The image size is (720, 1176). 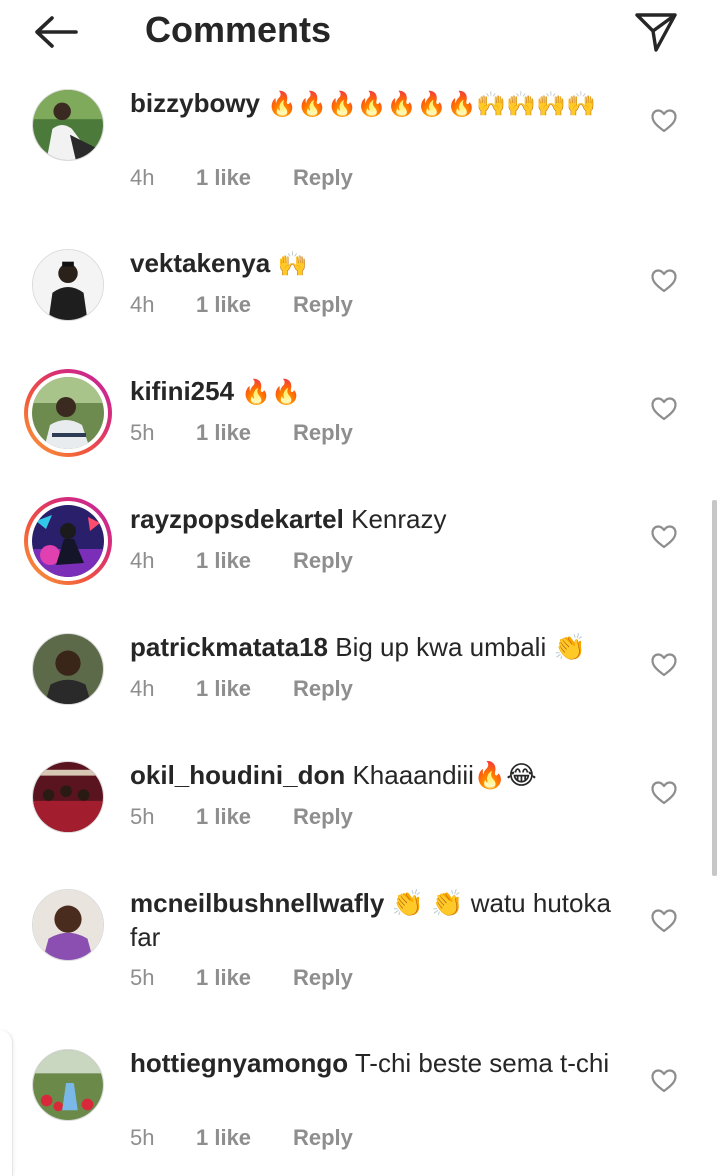 I want to click on side-panel-edge, so click(x=6, y=1103).